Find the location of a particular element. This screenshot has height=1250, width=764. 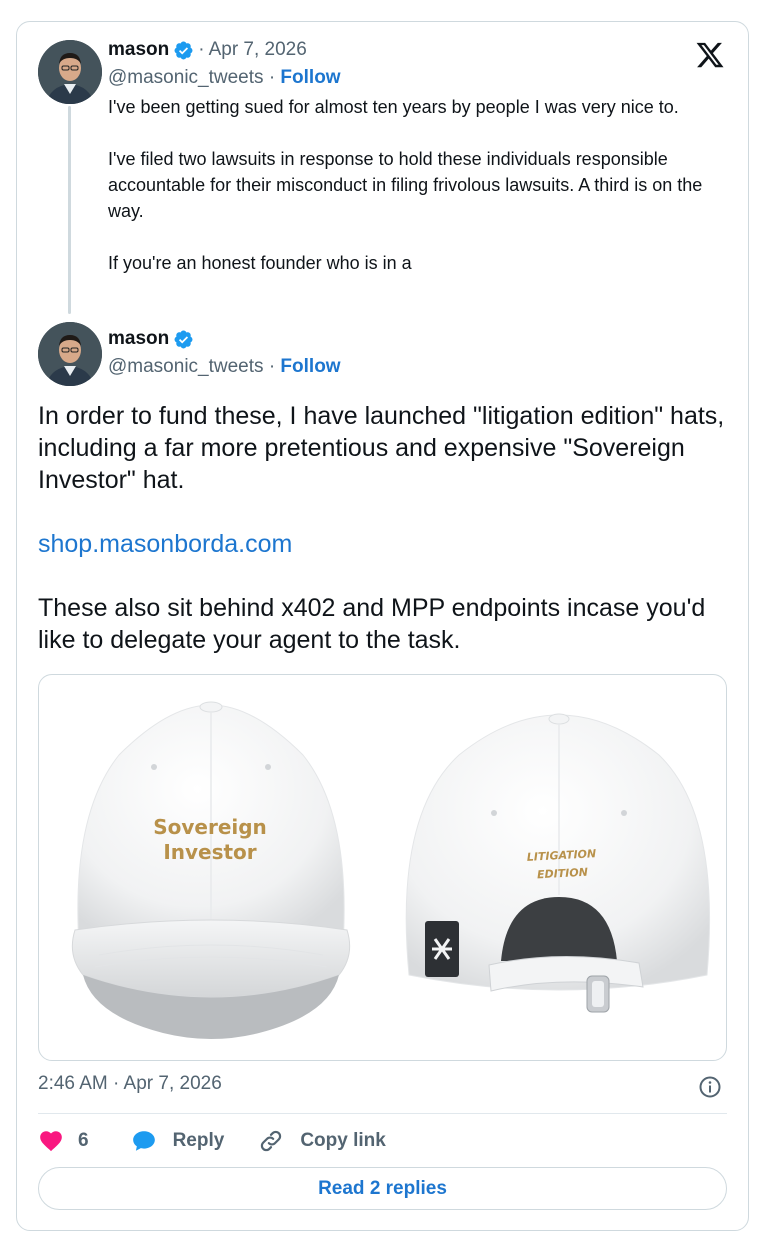

main-handle: @masonic_tweets is located at coordinates (186, 366).